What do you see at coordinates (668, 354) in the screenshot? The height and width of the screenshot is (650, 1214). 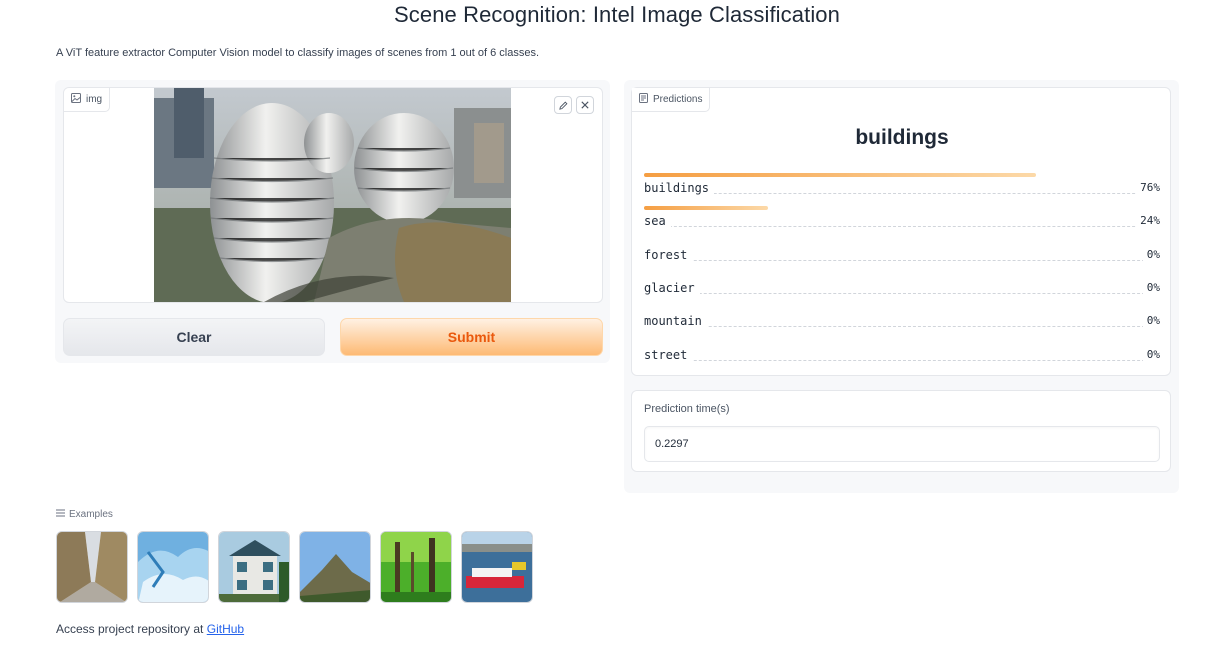 I see `confidence-label: street` at bounding box center [668, 354].